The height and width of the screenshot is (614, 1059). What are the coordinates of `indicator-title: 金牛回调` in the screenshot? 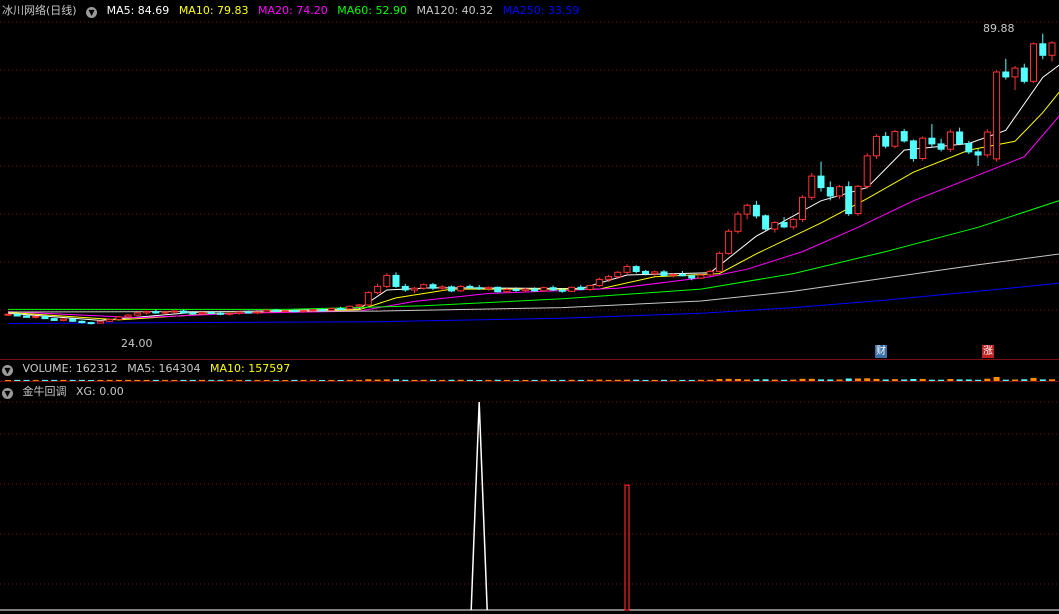 It's located at (44, 391).